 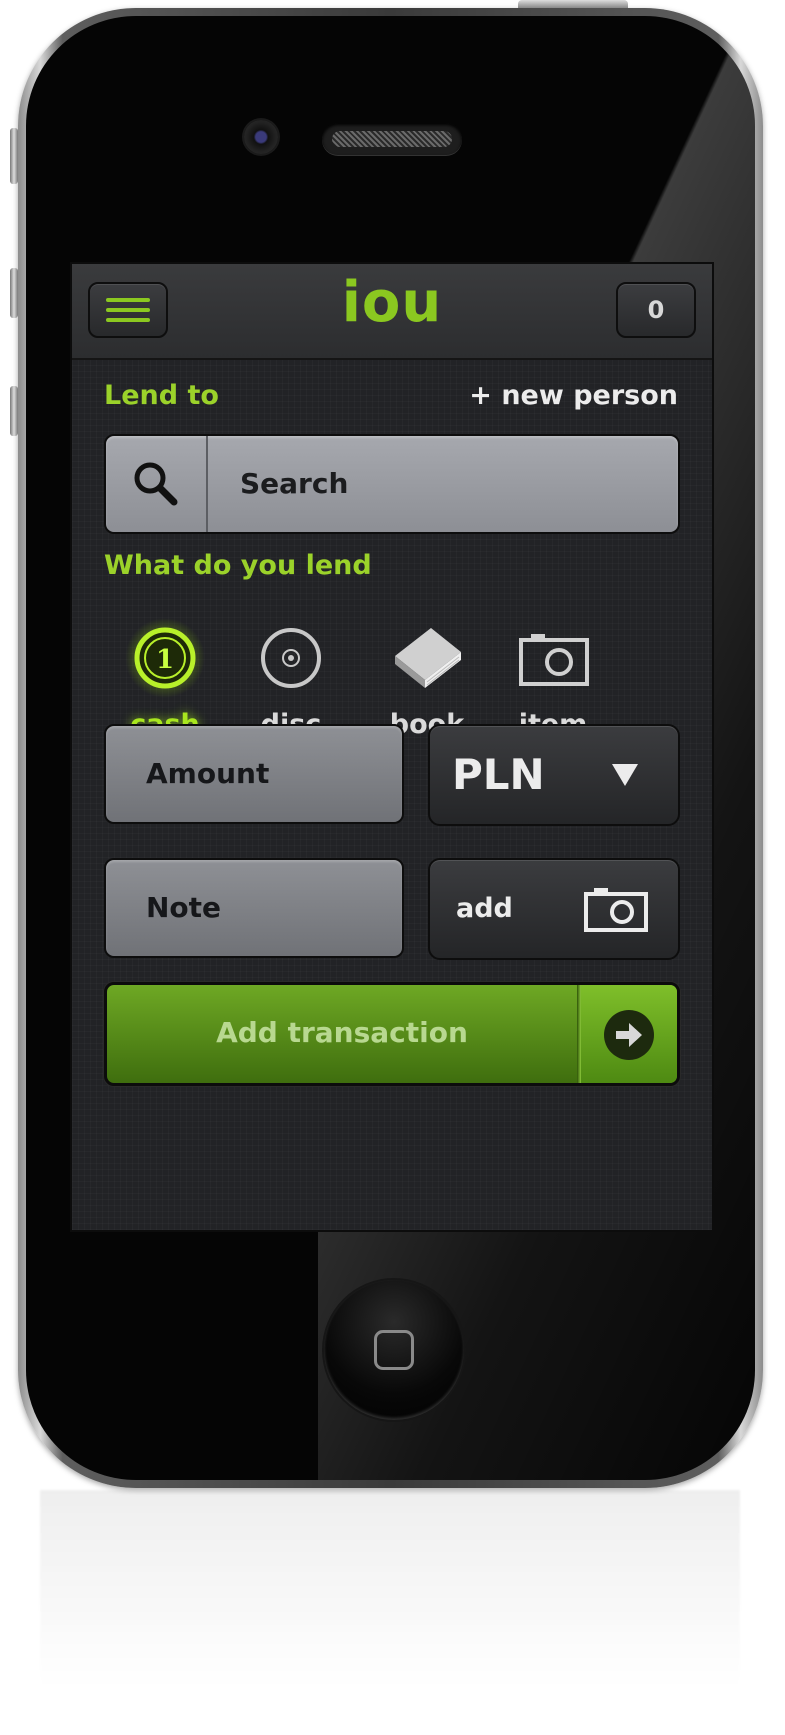 I want to click on note-placeholder: Note, so click(x=184, y=907).